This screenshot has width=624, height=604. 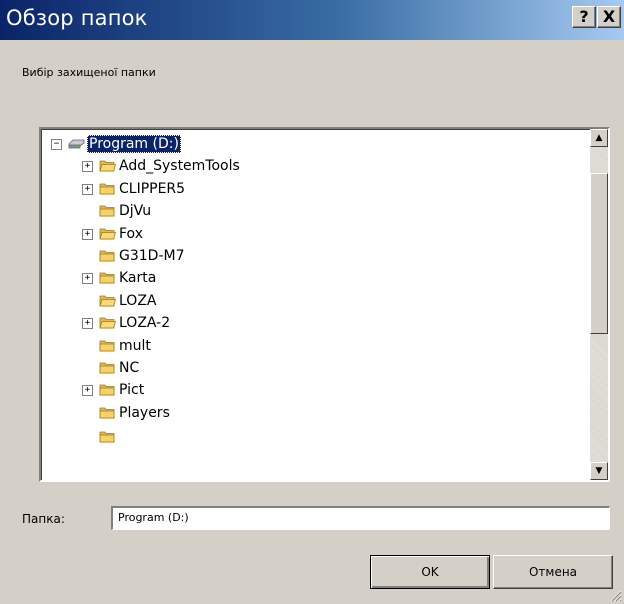 What do you see at coordinates (77, 18) in the screenshot?
I see `window-title: Обзор папок` at bounding box center [77, 18].